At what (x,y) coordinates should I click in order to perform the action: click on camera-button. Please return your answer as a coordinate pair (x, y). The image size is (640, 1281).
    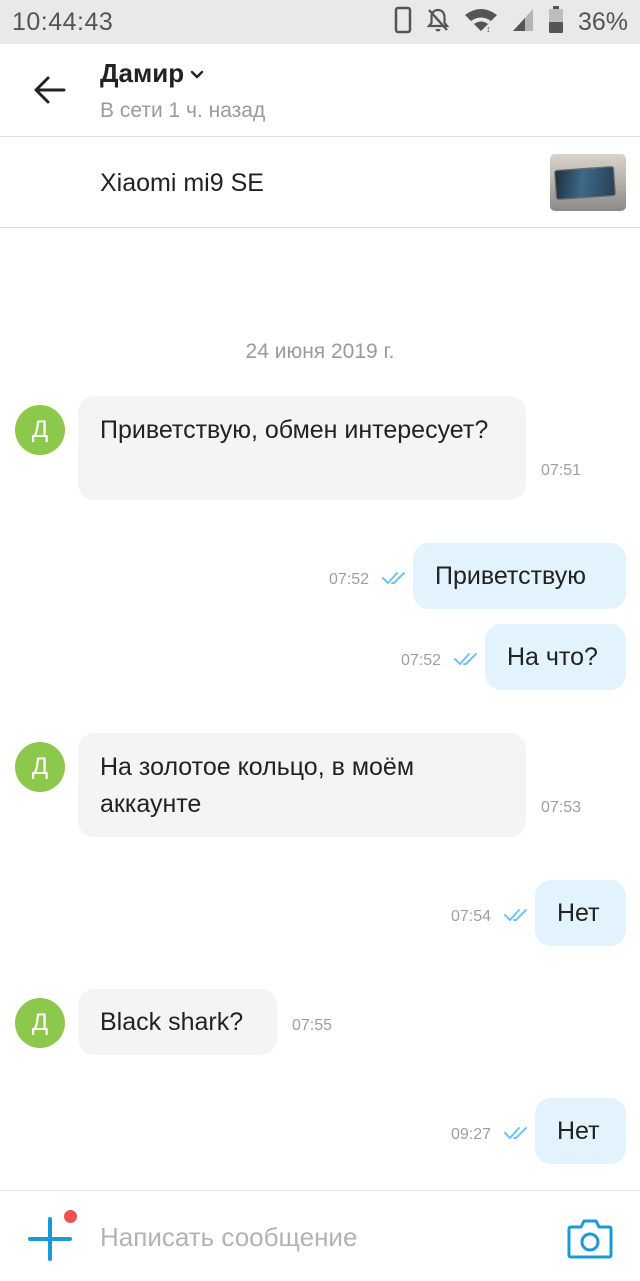
    Looking at the image, I should click on (590, 1238).